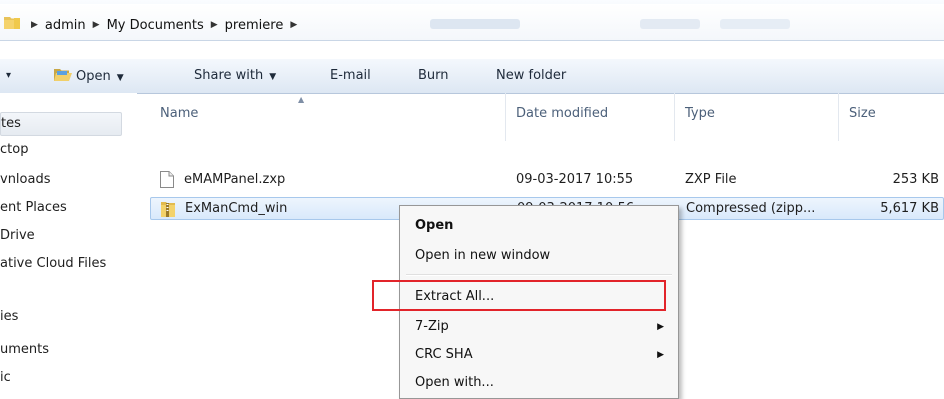 The height and width of the screenshot is (399, 944). Describe the element at coordinates (179, 130) in the screenshot. I see `column-header-name: Name` at that location.